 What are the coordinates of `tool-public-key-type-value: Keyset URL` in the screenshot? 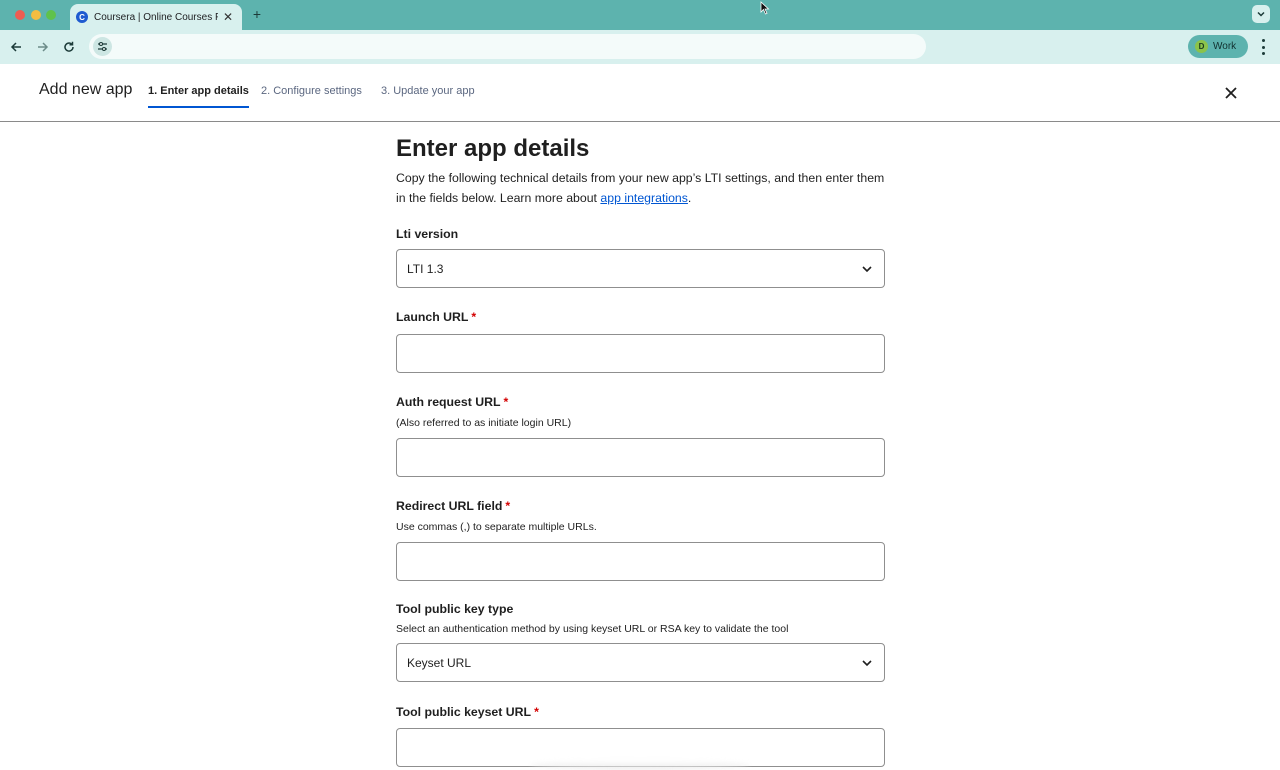 It's located at (439, 662).